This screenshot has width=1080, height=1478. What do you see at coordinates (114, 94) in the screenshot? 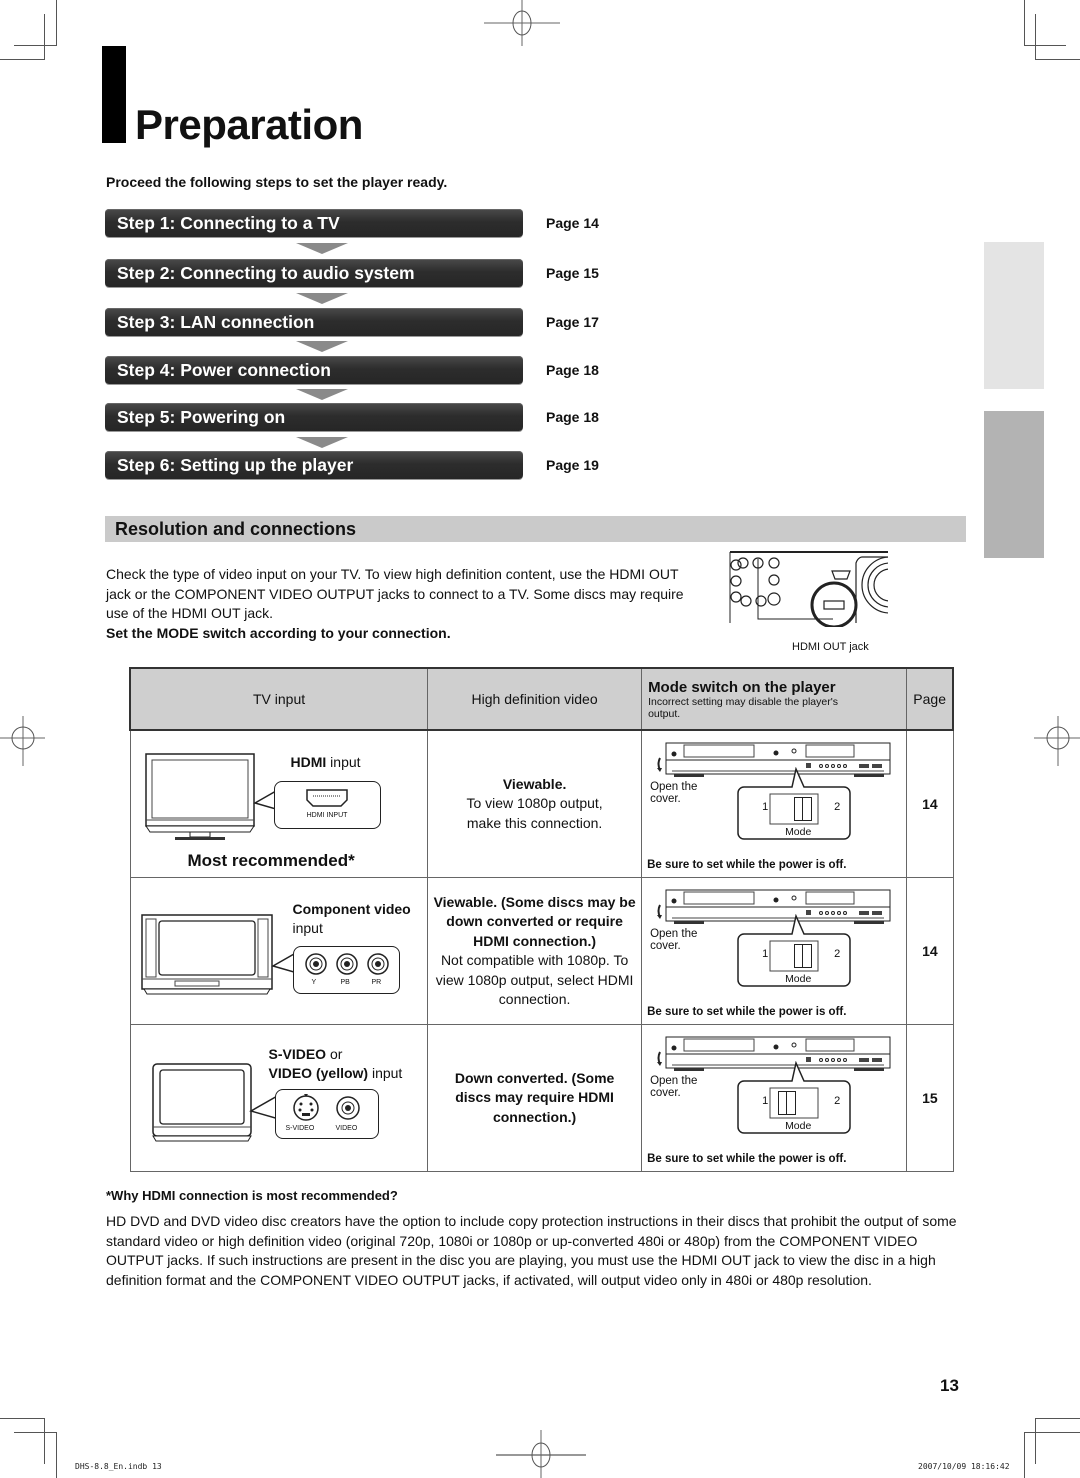
I see `title-bar-decoration` at bounding box center [114, 94].